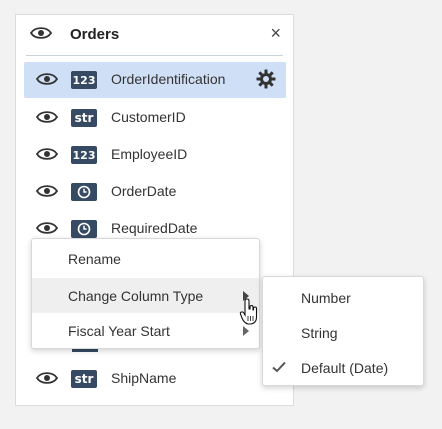 Image resolution: width=442 pixels, height=429 pixels. I want to click on gear-icon, so click(266, 81).